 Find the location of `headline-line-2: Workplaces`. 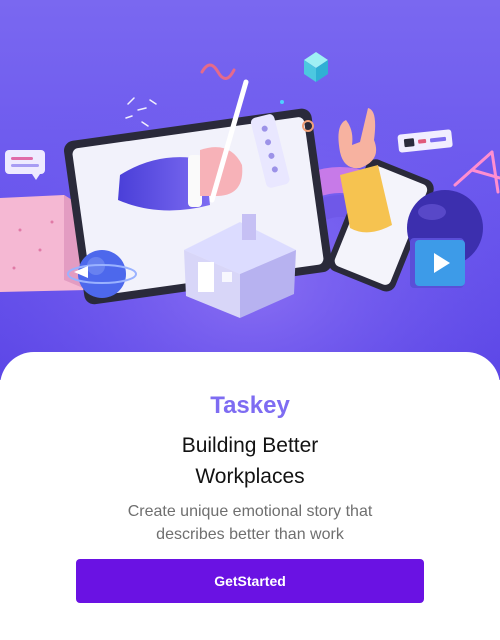

headline-line-2: Workplaces is located at coordinates (250, 476).